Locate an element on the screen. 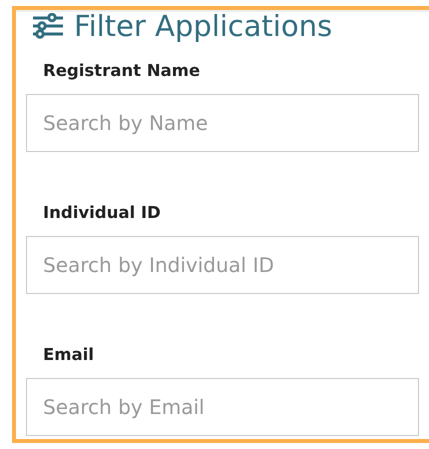 This screenshot has height=449, width=429. search-field: Search by Name is located at coordinates (222, 123).